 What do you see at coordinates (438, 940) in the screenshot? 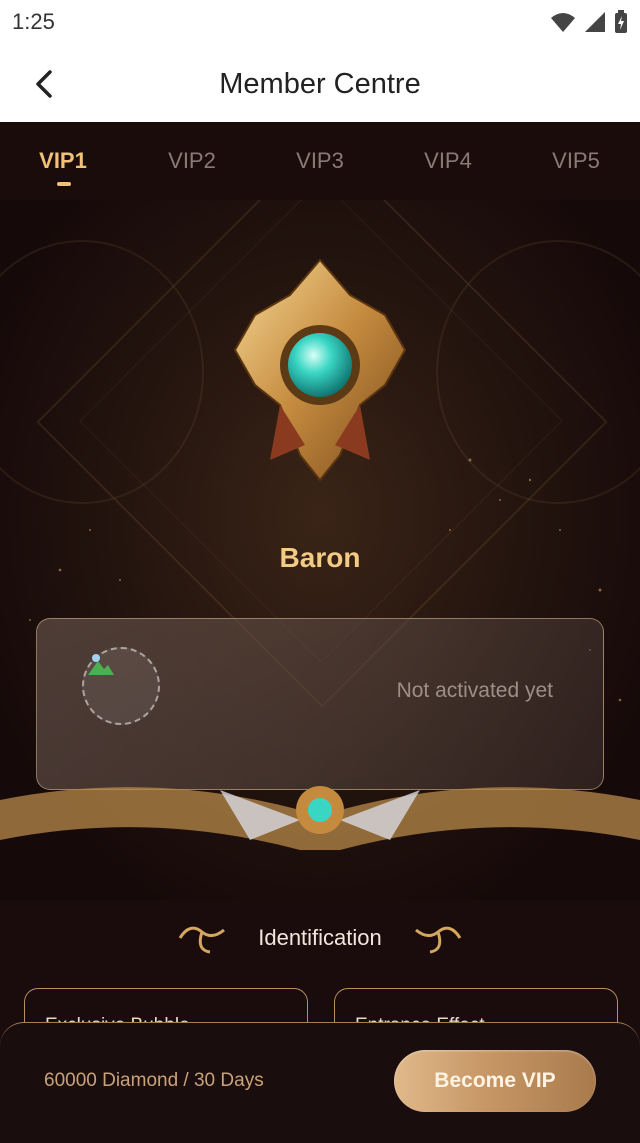
I see `flourish-right-icon` at bounding box center [438, 940].